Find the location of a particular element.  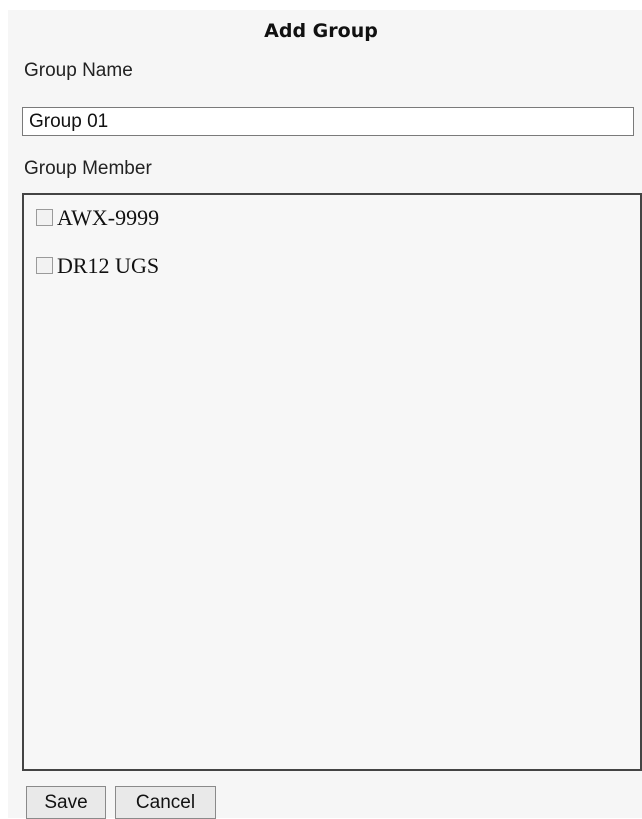

member-item-awx-9999: AWX-9999 is located at coordinates (97, 218).